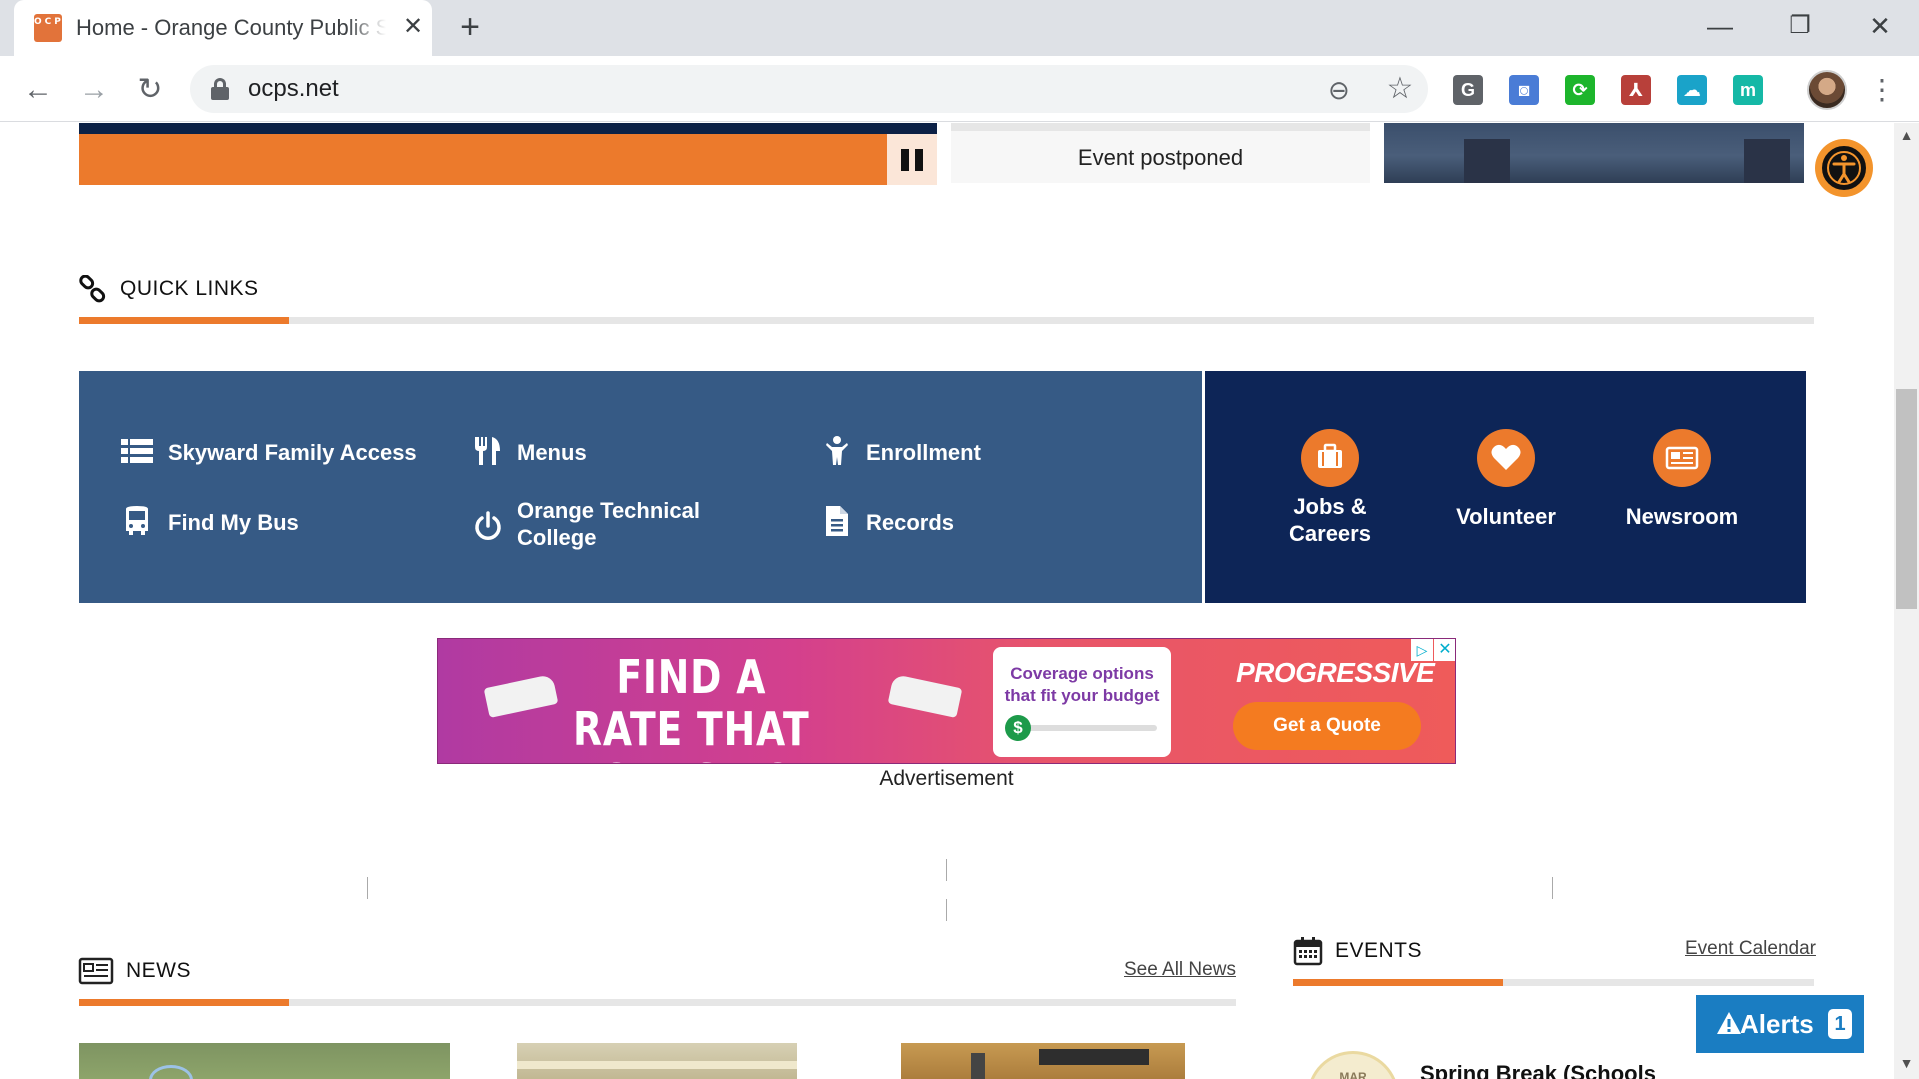 The height and width of the screenshot is (1079, 1919). Describe the element at coordinates (1780, 1024) in the screenshot. I see `alerts-button: Alerts 1` at that location.